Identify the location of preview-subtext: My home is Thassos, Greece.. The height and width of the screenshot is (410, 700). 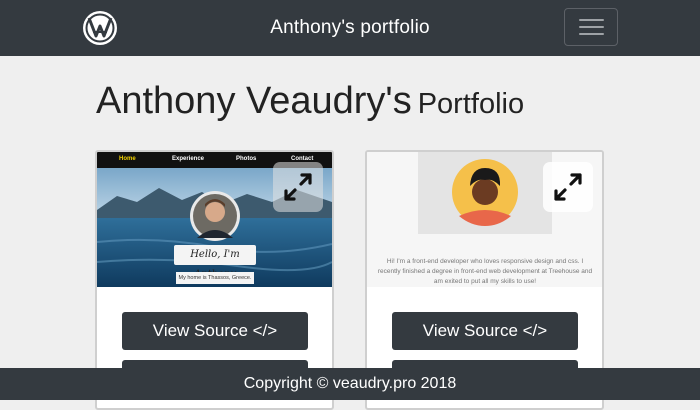
(215, 278).